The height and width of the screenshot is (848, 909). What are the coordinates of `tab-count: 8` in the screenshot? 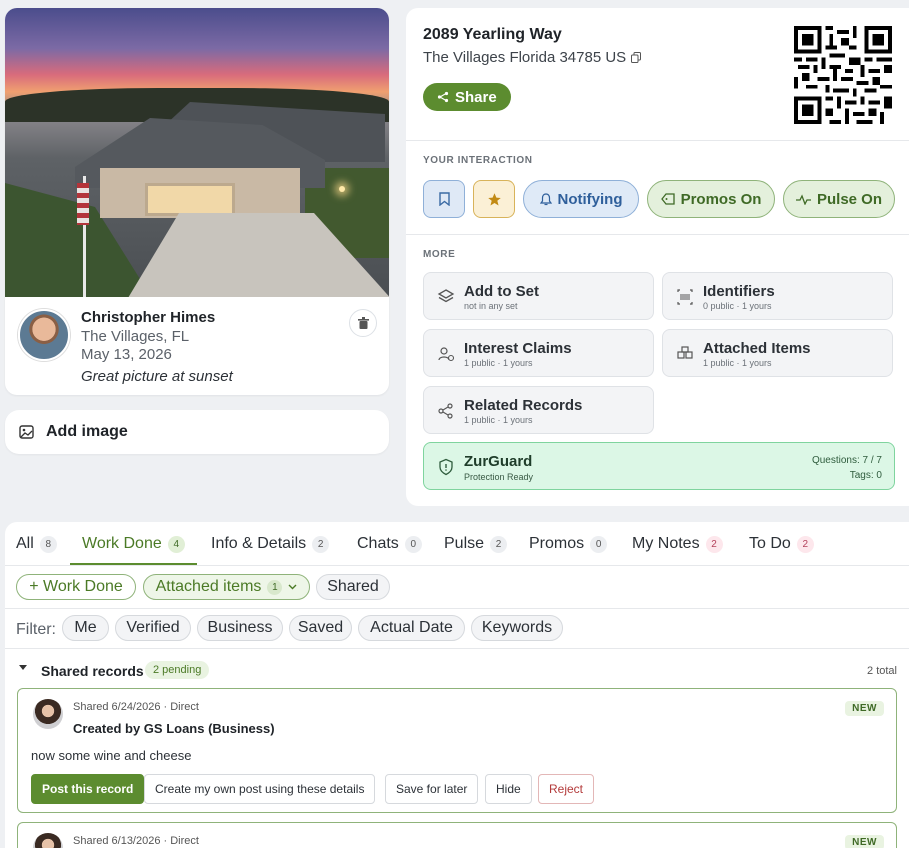 It's located at (48, 544).